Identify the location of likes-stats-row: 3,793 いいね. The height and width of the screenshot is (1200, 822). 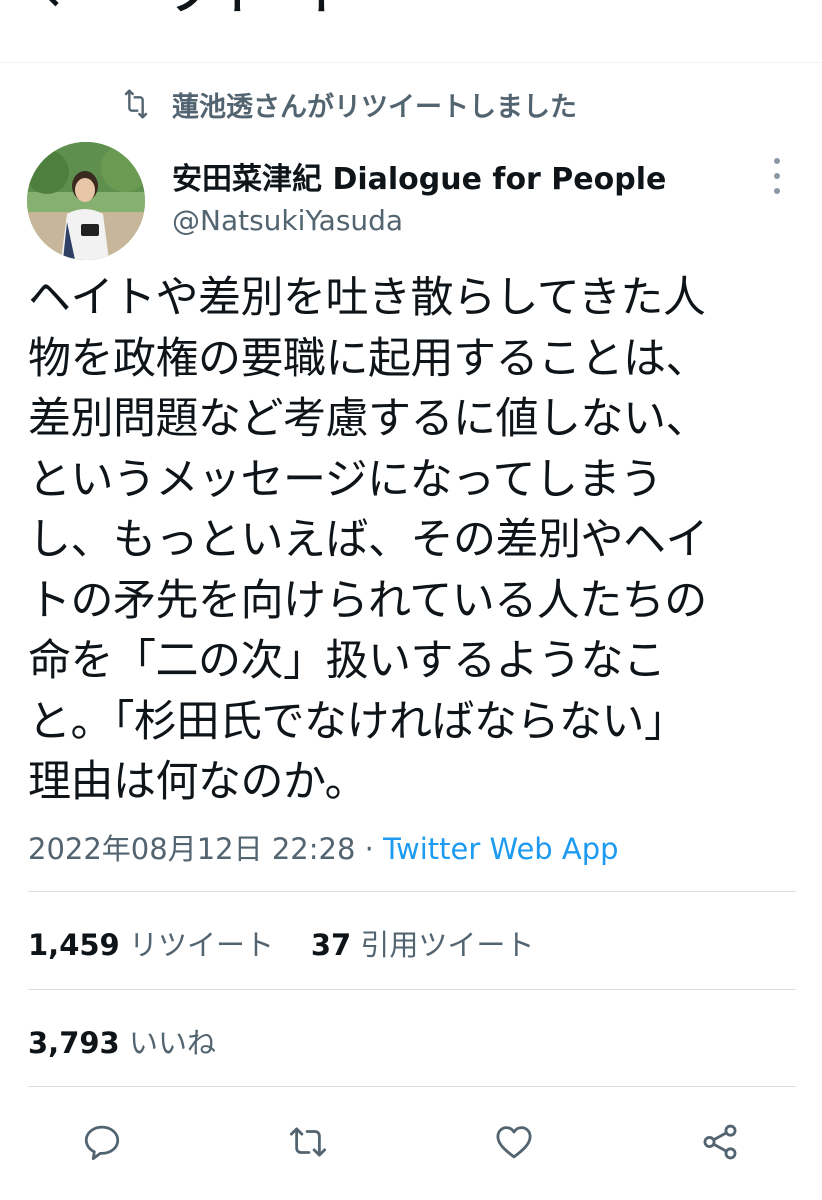
(122, 1041).